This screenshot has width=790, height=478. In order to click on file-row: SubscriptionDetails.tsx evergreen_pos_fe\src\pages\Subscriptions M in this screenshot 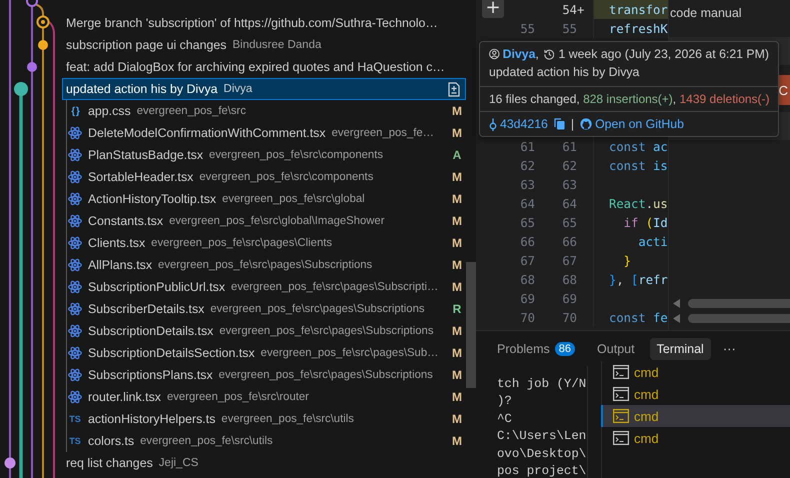, I will do `click(266, 331)`.